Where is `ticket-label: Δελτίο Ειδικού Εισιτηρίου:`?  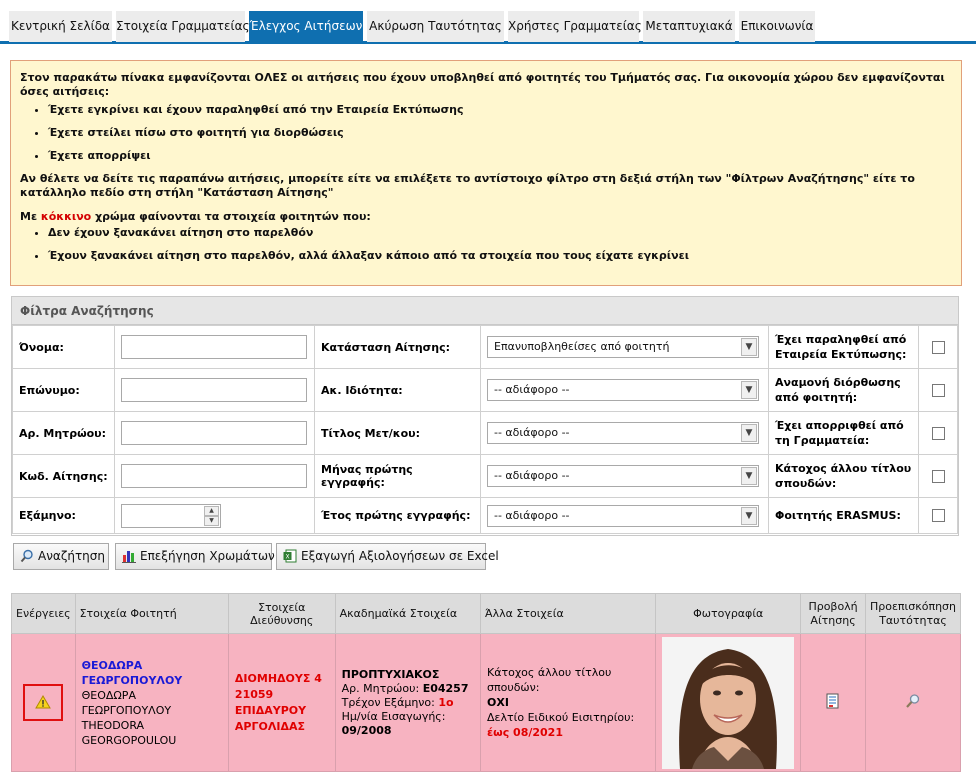 ticket-label: Δελτίο Ειδικού Εισιτηρίου: is located at coordinates (561, 717).